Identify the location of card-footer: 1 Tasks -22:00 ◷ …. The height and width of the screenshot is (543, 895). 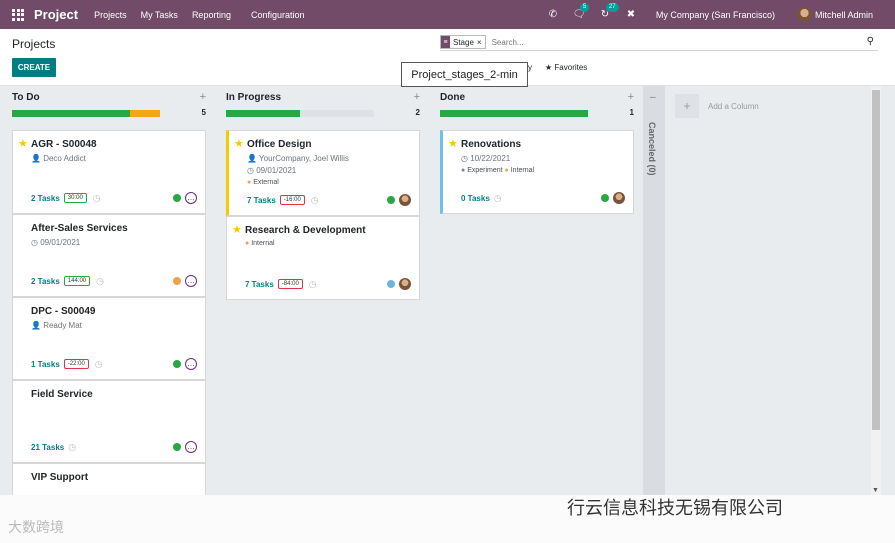
(114, 364).